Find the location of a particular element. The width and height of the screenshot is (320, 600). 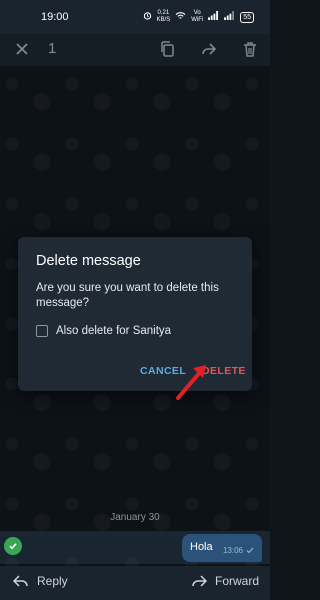

status-icons: 0.21 KB/S Vo WiFi 55 is located at coordinates (198, 17).